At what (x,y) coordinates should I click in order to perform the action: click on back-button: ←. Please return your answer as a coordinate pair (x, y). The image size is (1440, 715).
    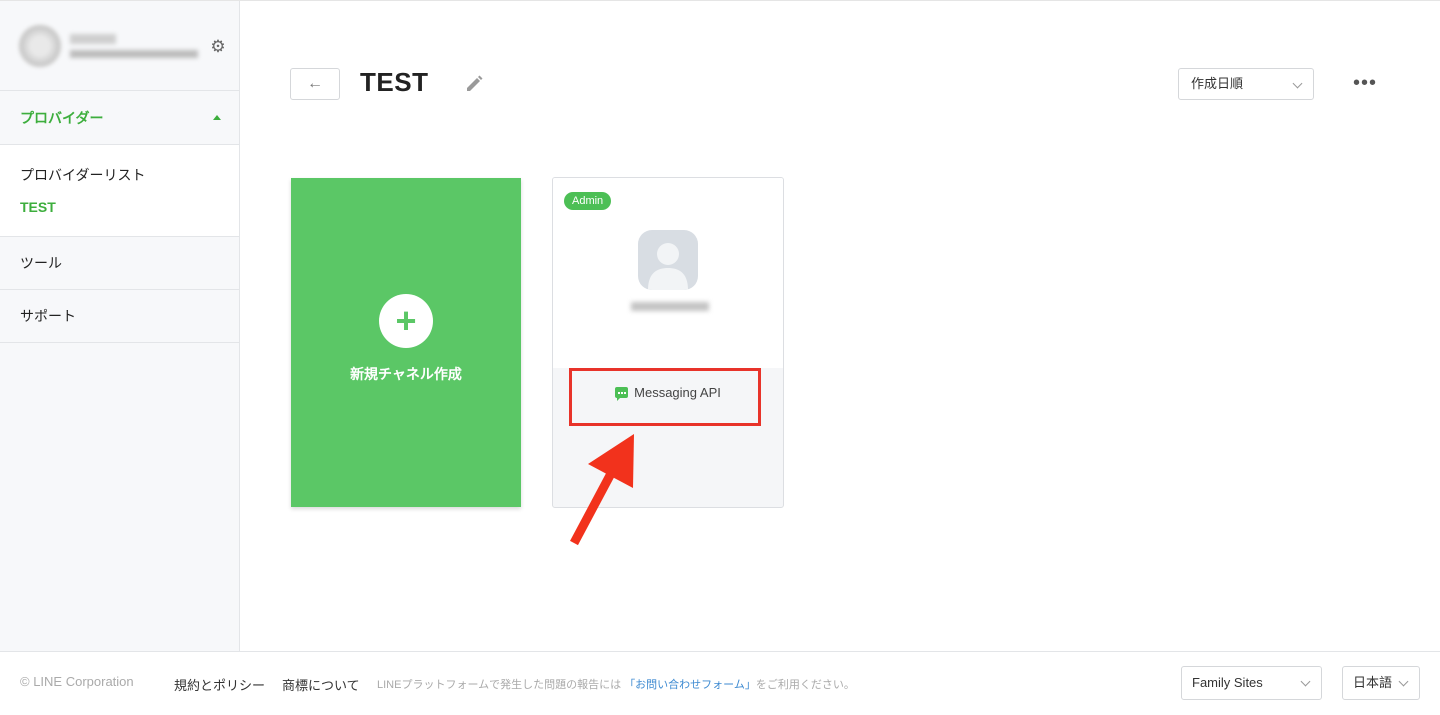
    Looking at the image, I should click on (315, 84).